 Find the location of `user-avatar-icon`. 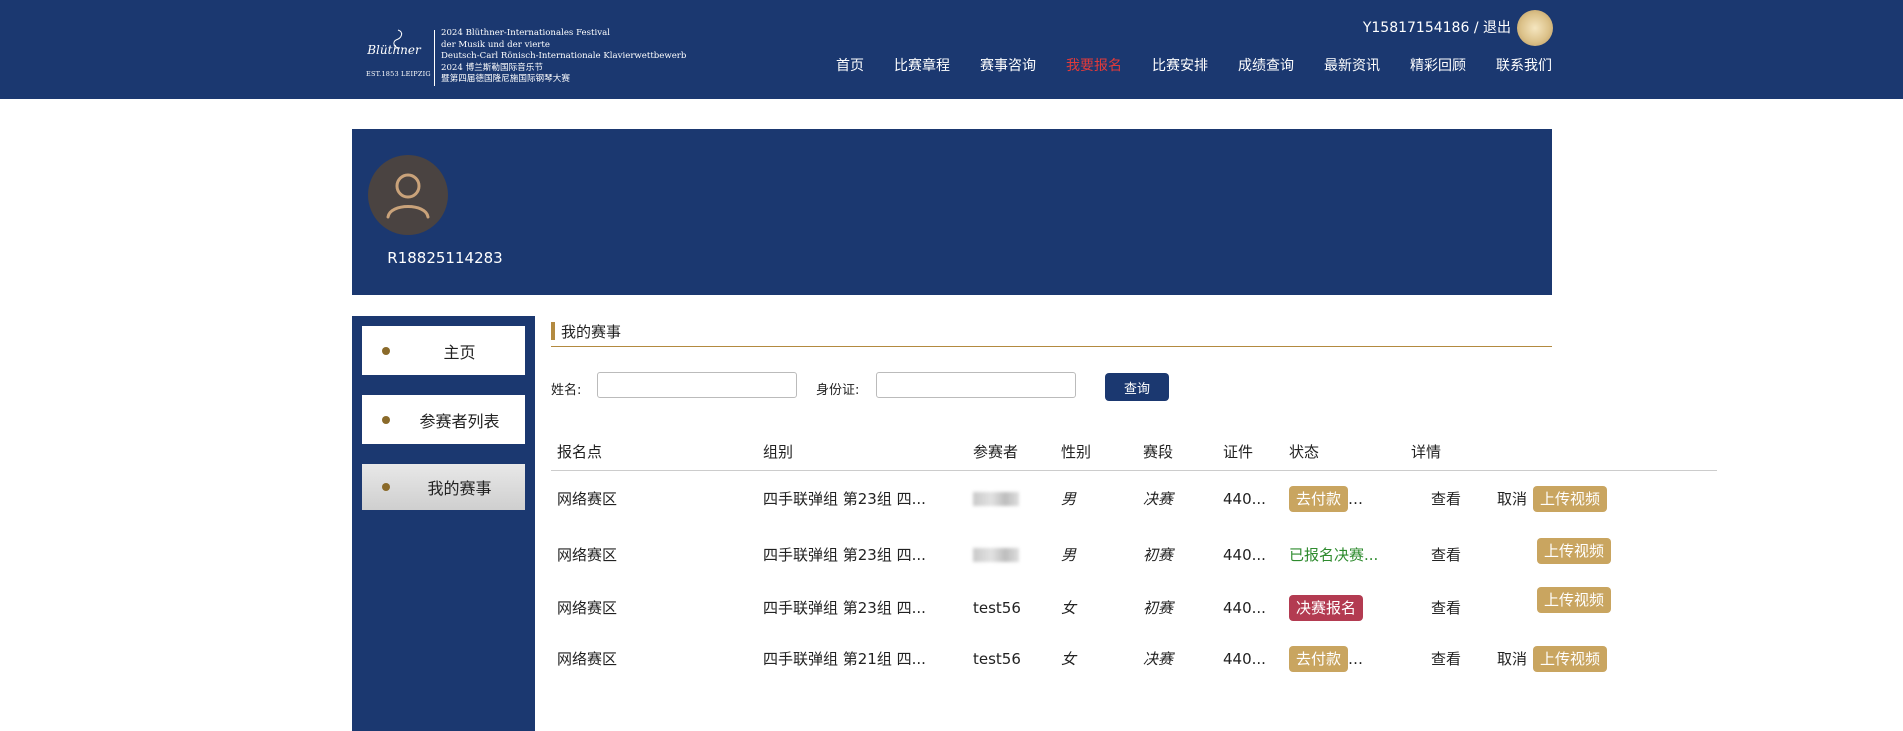

user-avatar-icon is located at coordinates (408, 196).